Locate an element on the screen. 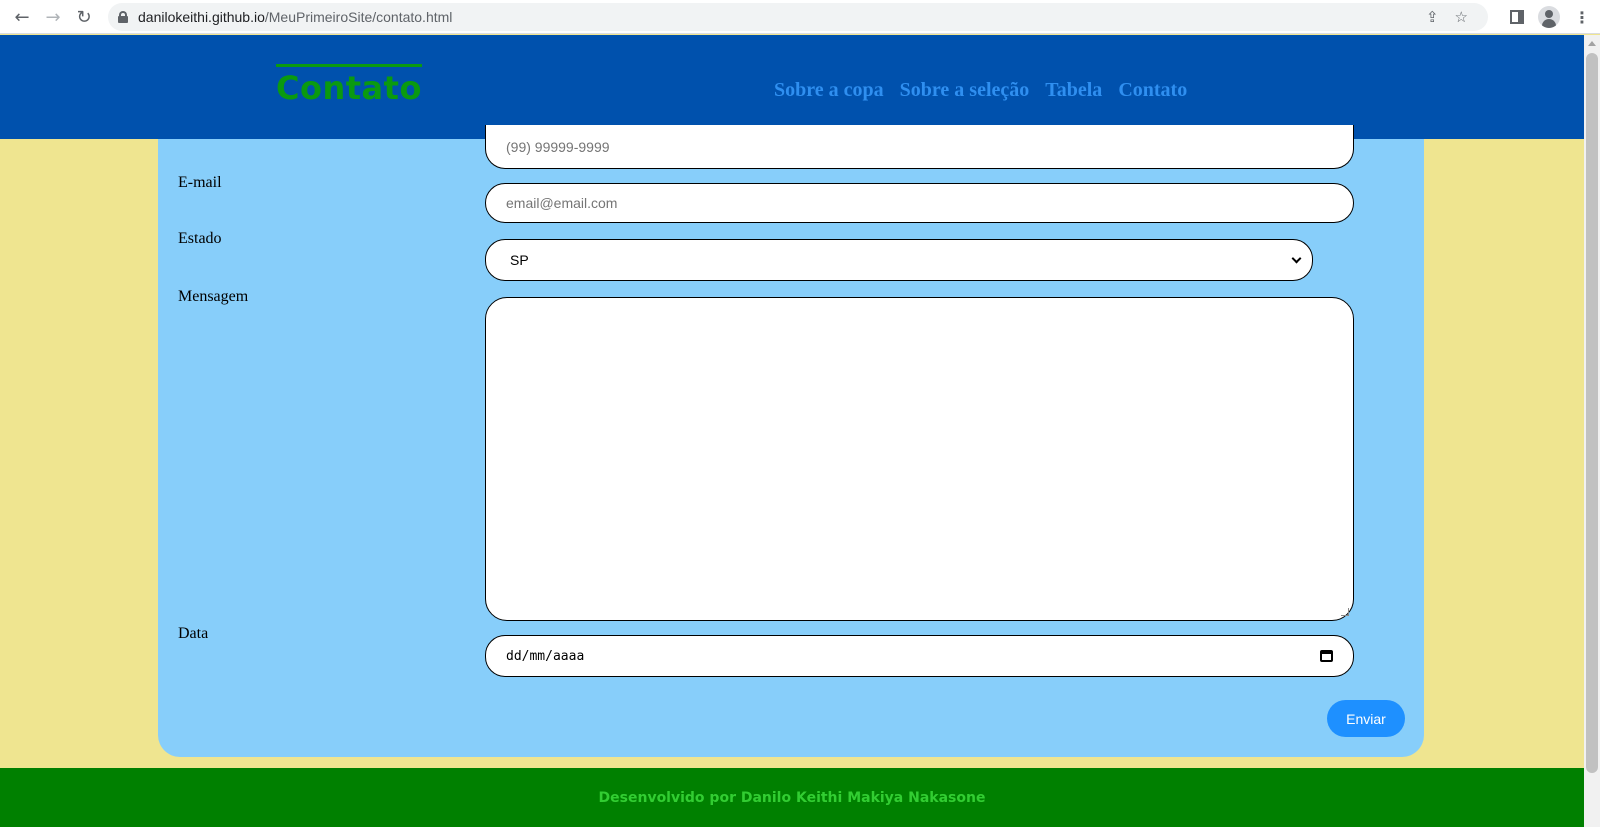 The width and height of the screenshot is (1600, 827). lock-icon is located at coordinates (123, 17).